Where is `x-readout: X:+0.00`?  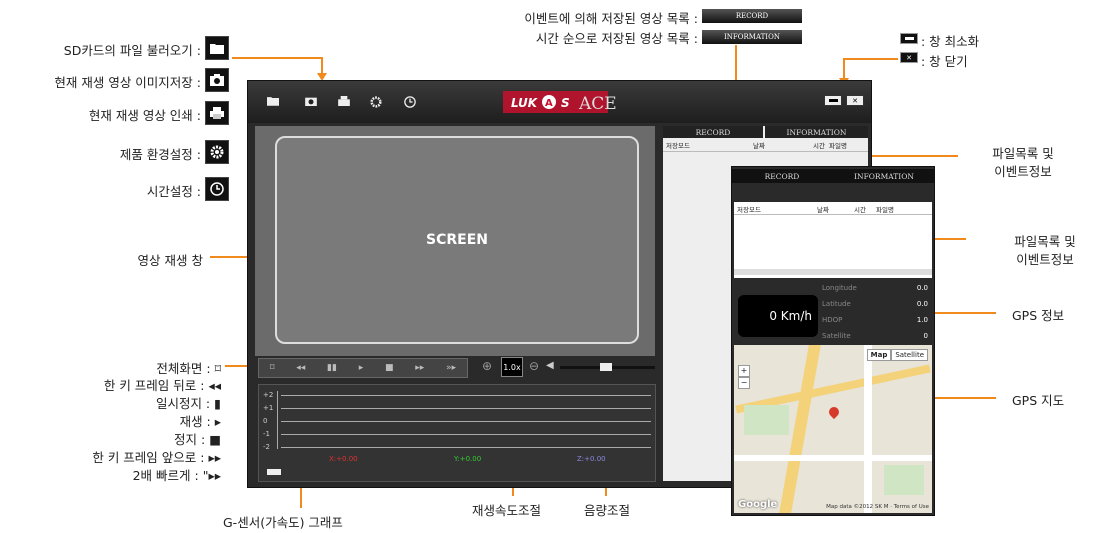
x-readout: X:+0.00 is located at coordinates (343, 459).